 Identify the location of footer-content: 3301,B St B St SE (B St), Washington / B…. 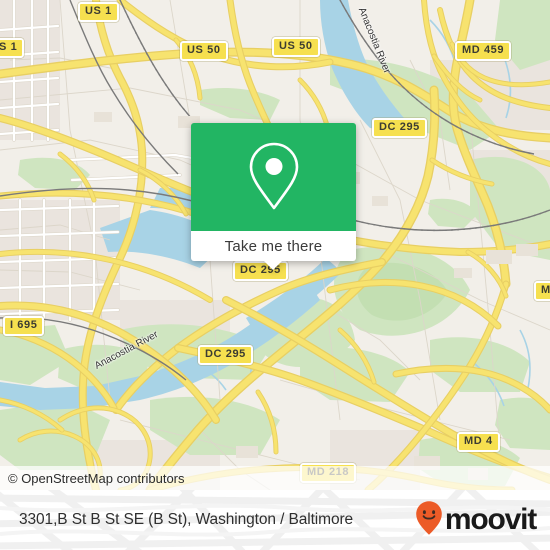
(275, 520).